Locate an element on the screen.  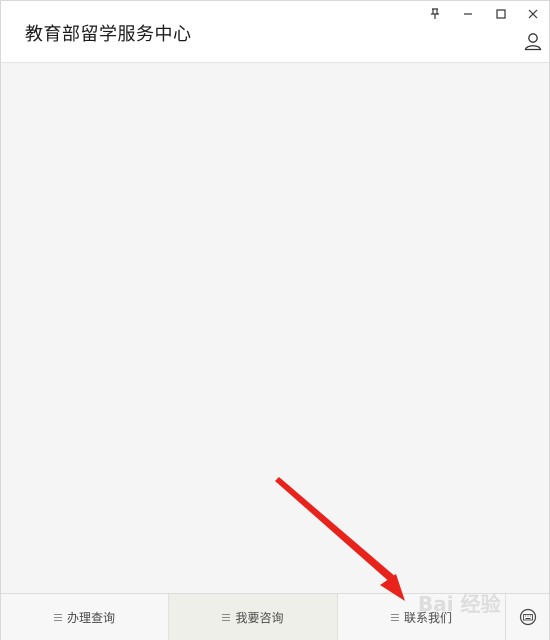
menu-tab-consult: 我要咨询 is located at coordinates (253, 617).